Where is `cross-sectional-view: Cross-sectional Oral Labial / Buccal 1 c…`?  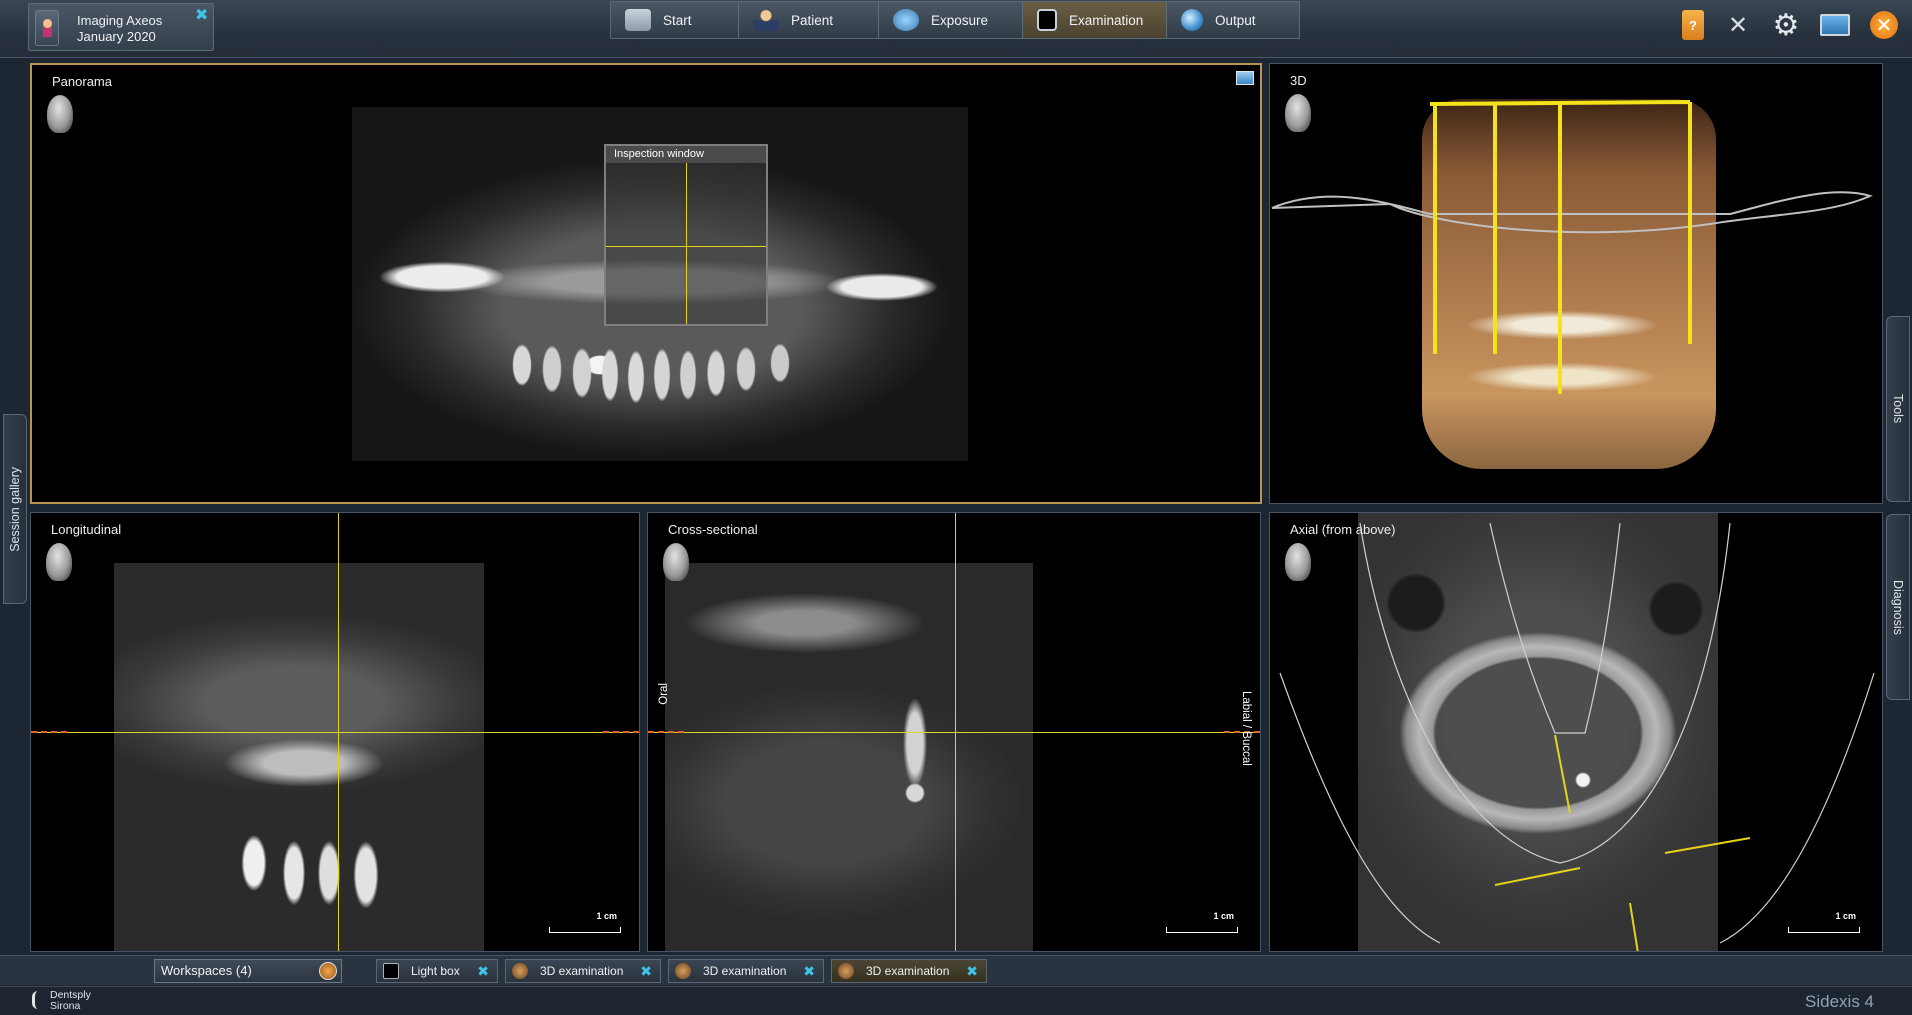 cross-sectional-view: Cross-sectional Oral Labial / Buccal 1 c… is located at coordinates (954, 732).